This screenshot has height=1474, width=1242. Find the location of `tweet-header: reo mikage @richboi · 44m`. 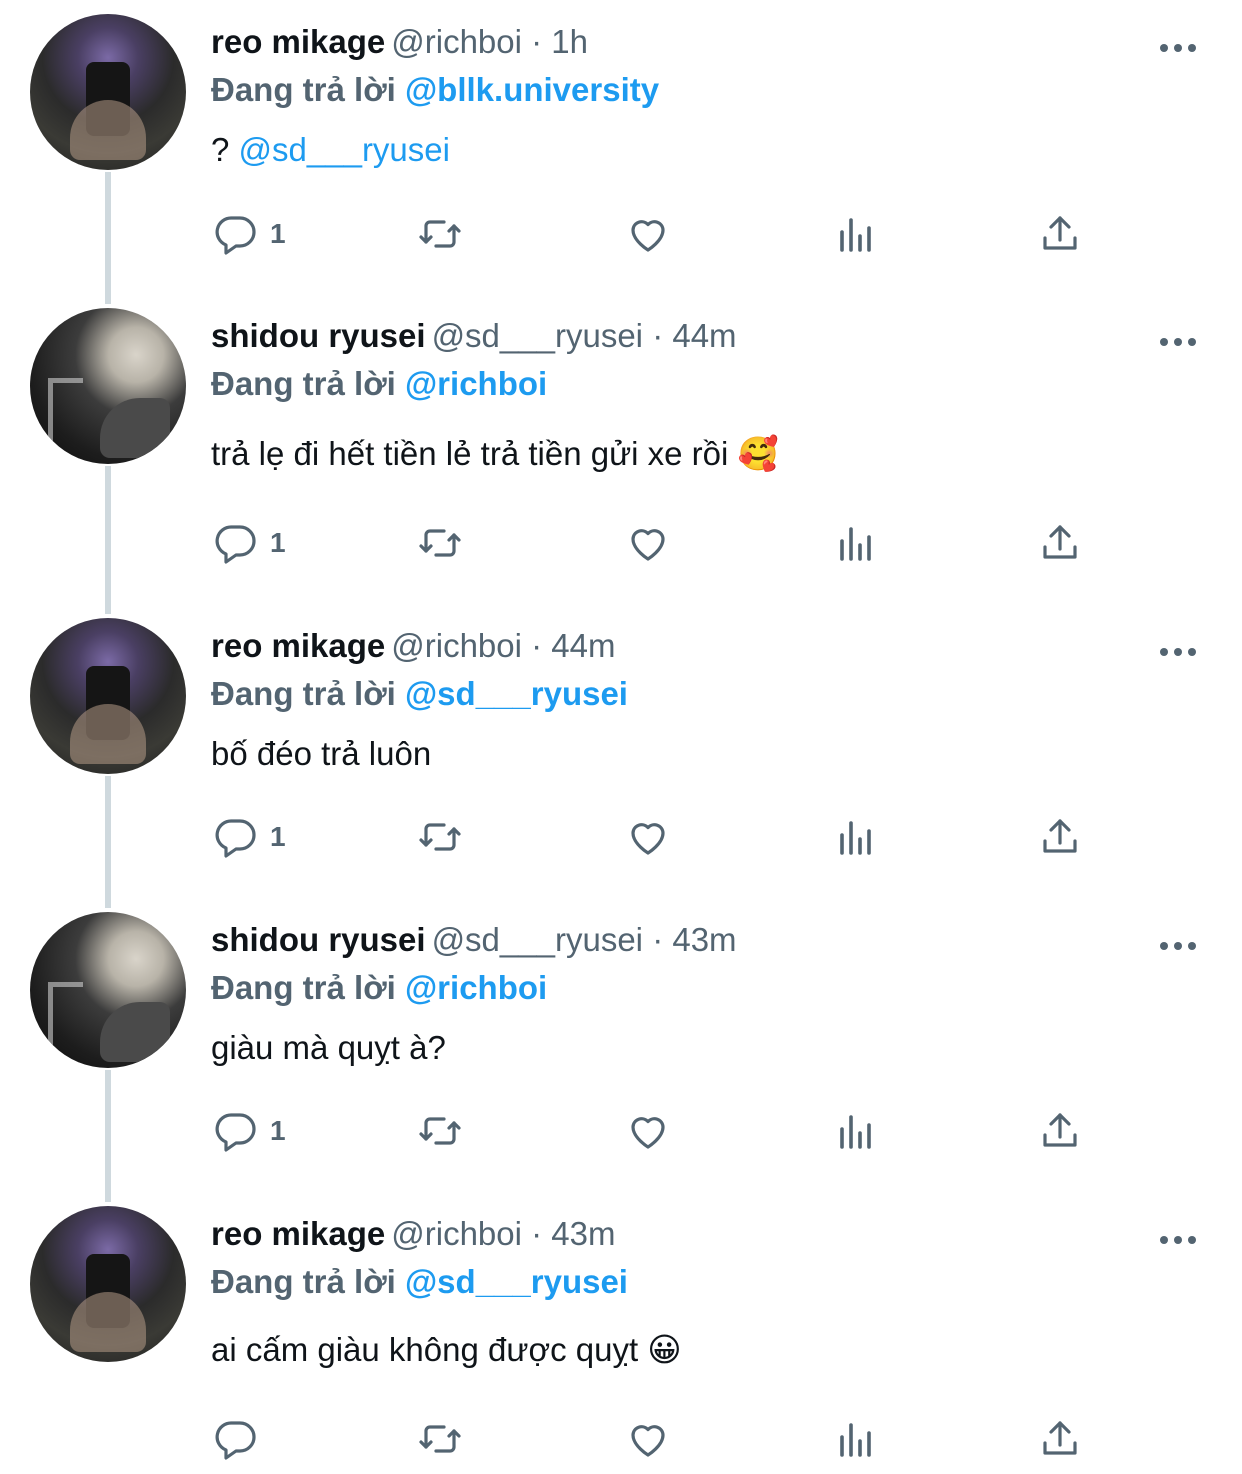

tweet-header: reo mikage @richboi · 44m is located at coordinates (413, 646).